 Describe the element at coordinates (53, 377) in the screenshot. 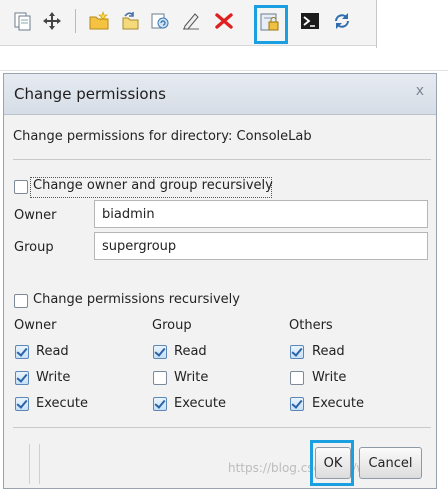

I see `owner-write-label: Write` at that location.